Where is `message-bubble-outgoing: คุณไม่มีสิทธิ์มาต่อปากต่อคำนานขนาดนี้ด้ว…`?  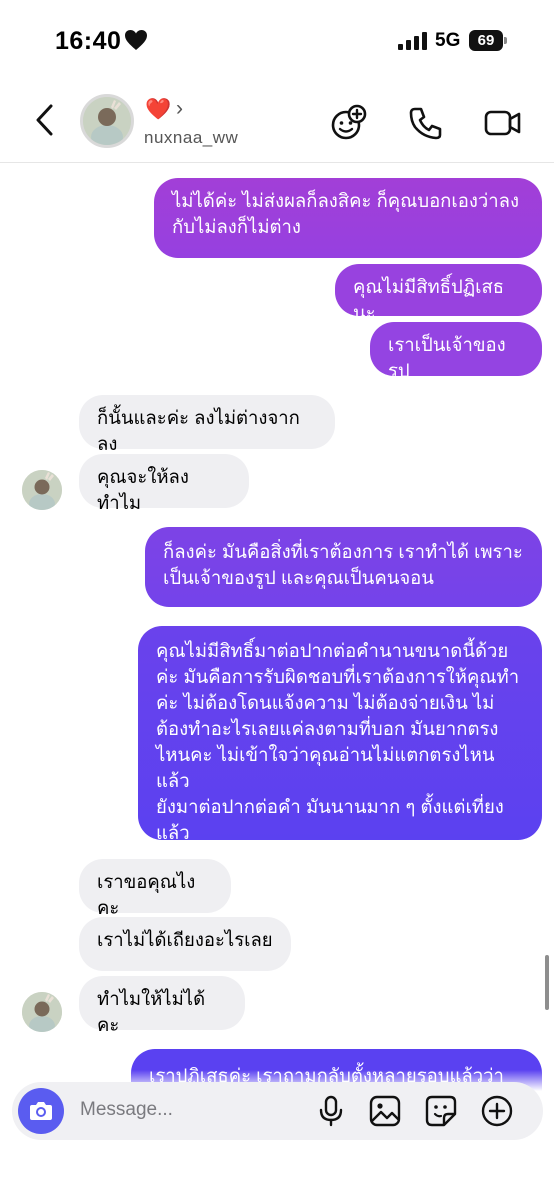
message-bubble-outgoing: คุณไม่มีสิทธิ์มาต่อปากต่อคำนานขนาดนี้ด้ว… is located at coordinates (340, 734).